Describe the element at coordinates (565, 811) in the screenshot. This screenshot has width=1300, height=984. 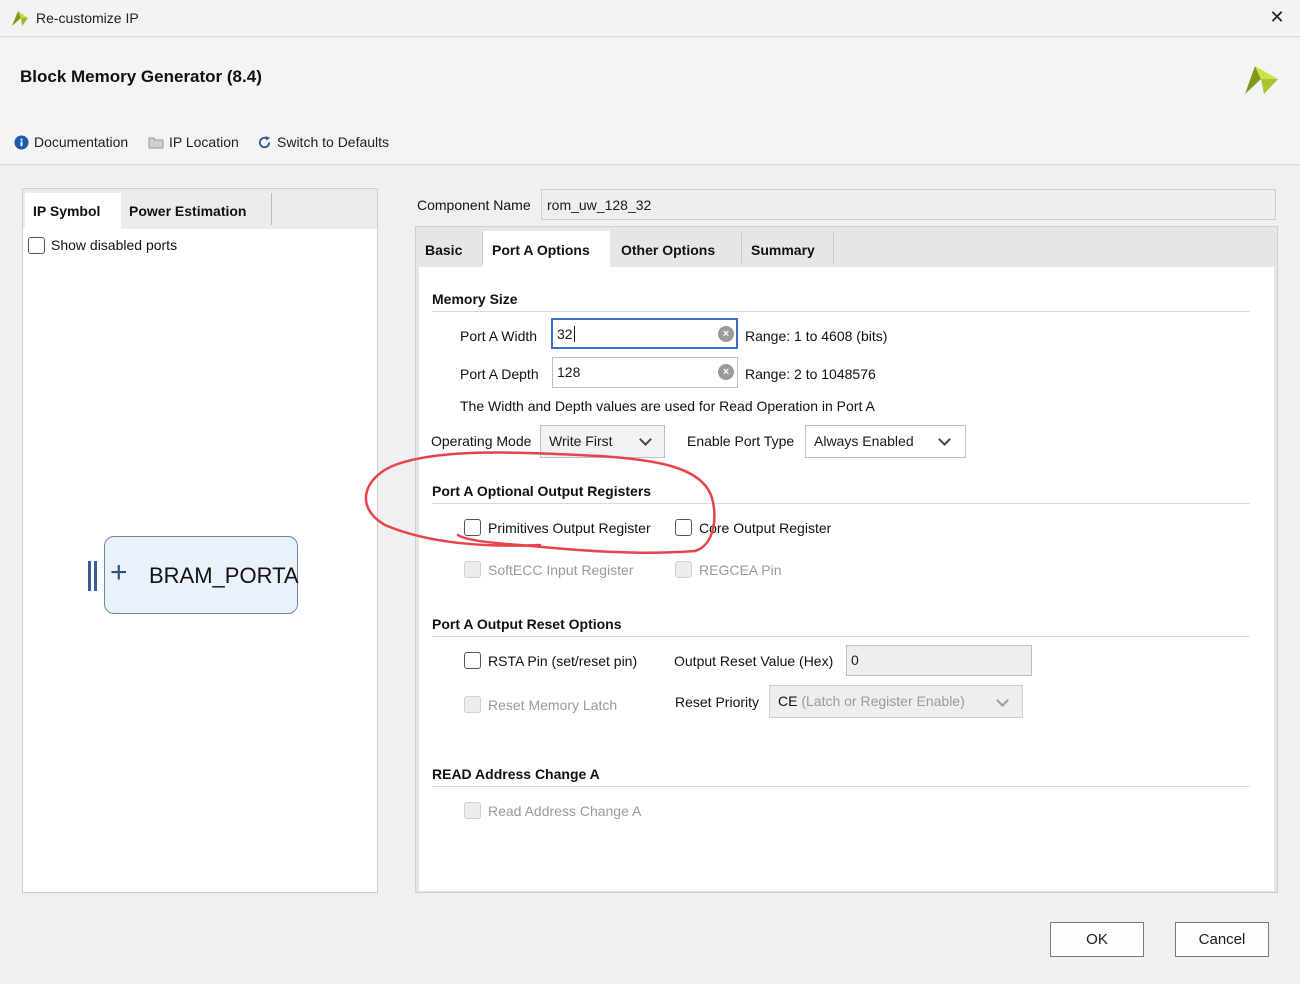
I see `read-address-change-label: Read Address Change A` at that location.